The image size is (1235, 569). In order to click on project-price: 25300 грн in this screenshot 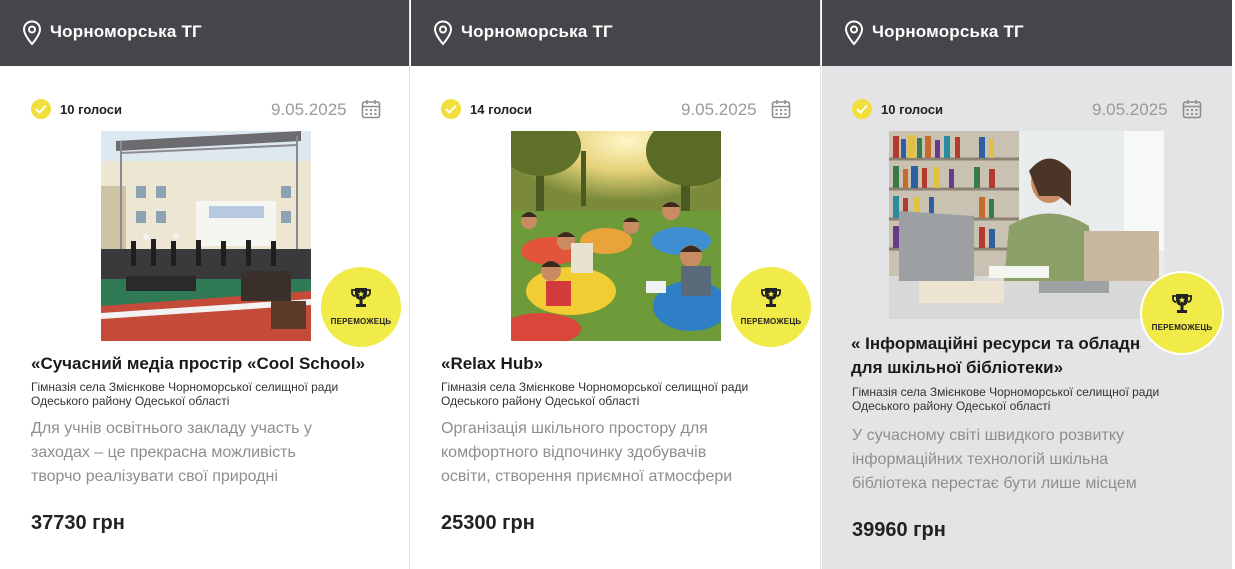, I will do `click(488, 523)`.